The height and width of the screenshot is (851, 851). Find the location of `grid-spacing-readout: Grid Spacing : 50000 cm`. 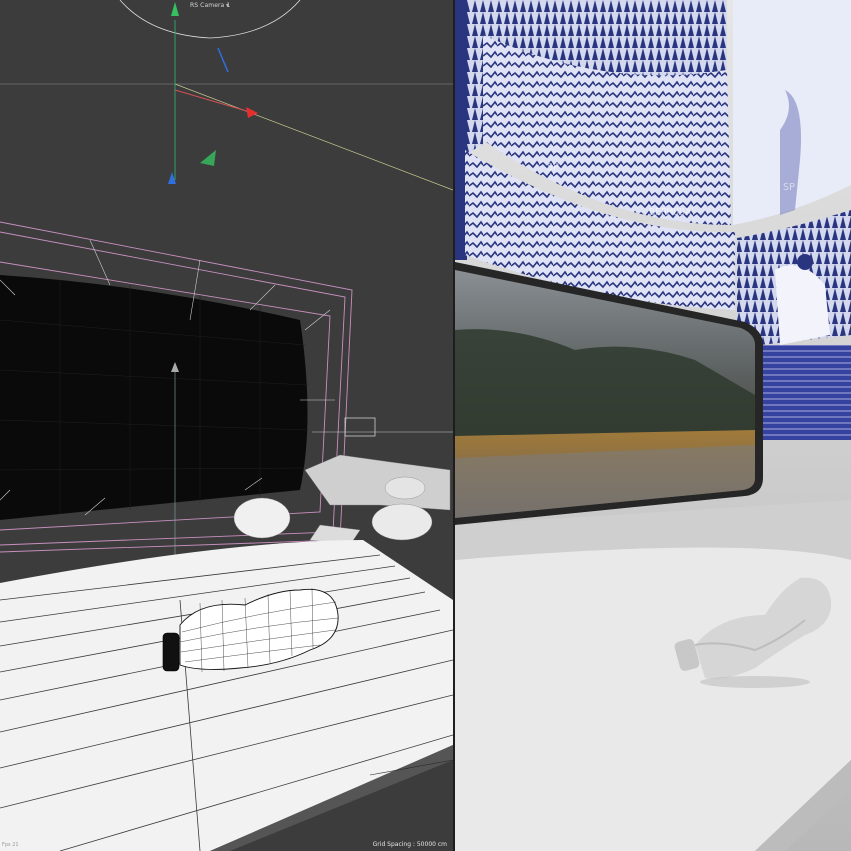

grid-spacing-readout: Grid Spacing : 50000 cm is located at coordinates (409, 844).